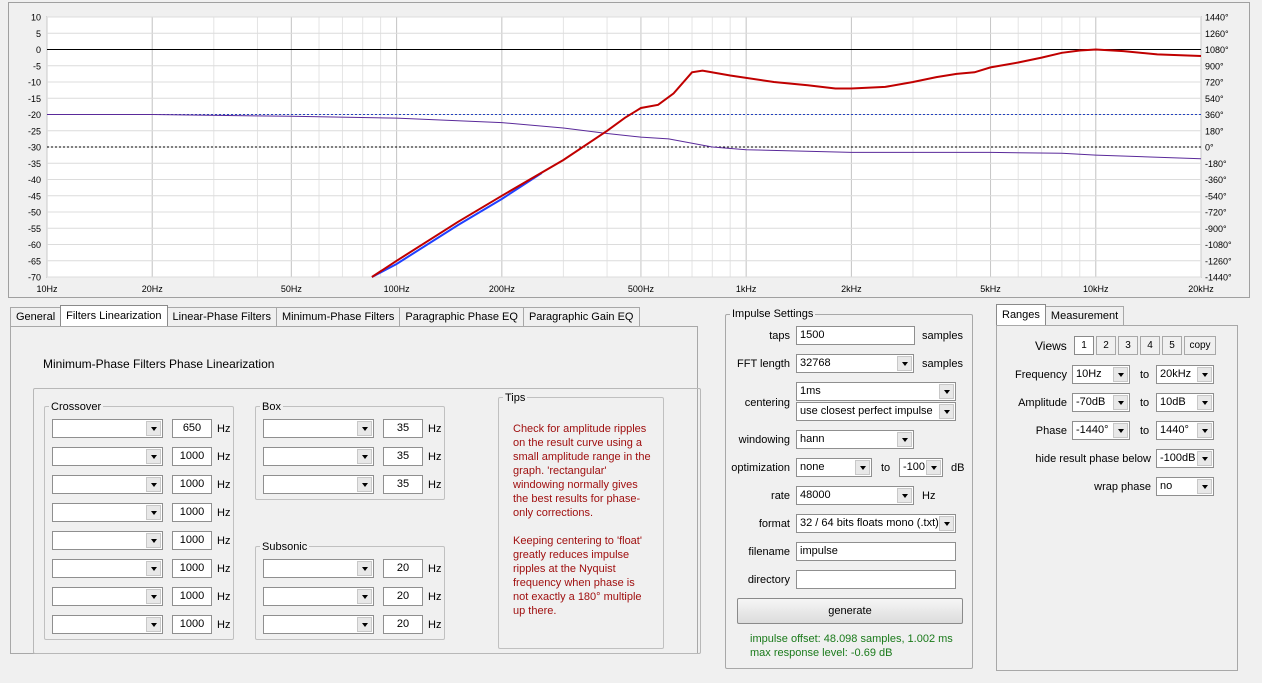 This screenshot has width=1262, height=683. What do you see at coordinates (990, 289) in the screenshot?
I see `frequency-tick-label: 5kHz` at bounding box center [990, 289].